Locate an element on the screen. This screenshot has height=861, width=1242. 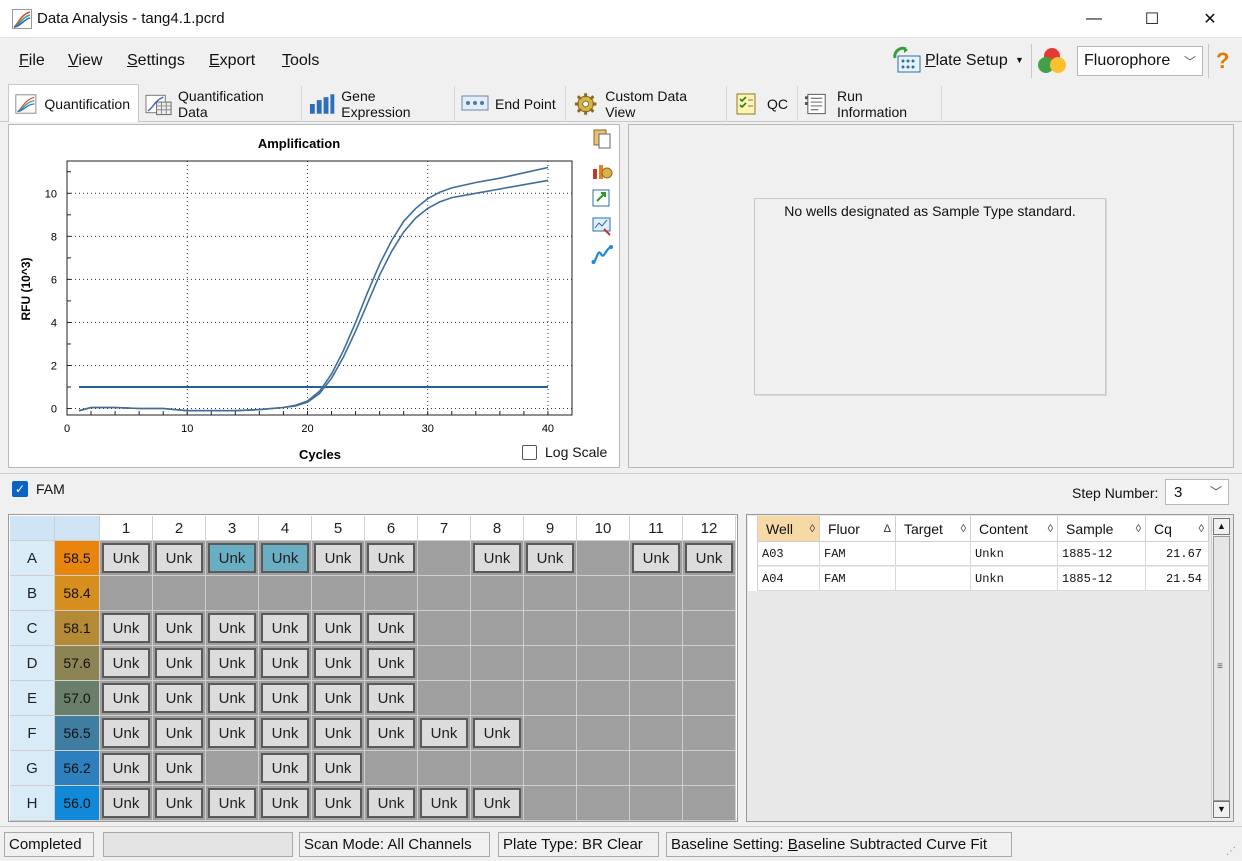
menu-export: Export is located at coordinates (232, 61).